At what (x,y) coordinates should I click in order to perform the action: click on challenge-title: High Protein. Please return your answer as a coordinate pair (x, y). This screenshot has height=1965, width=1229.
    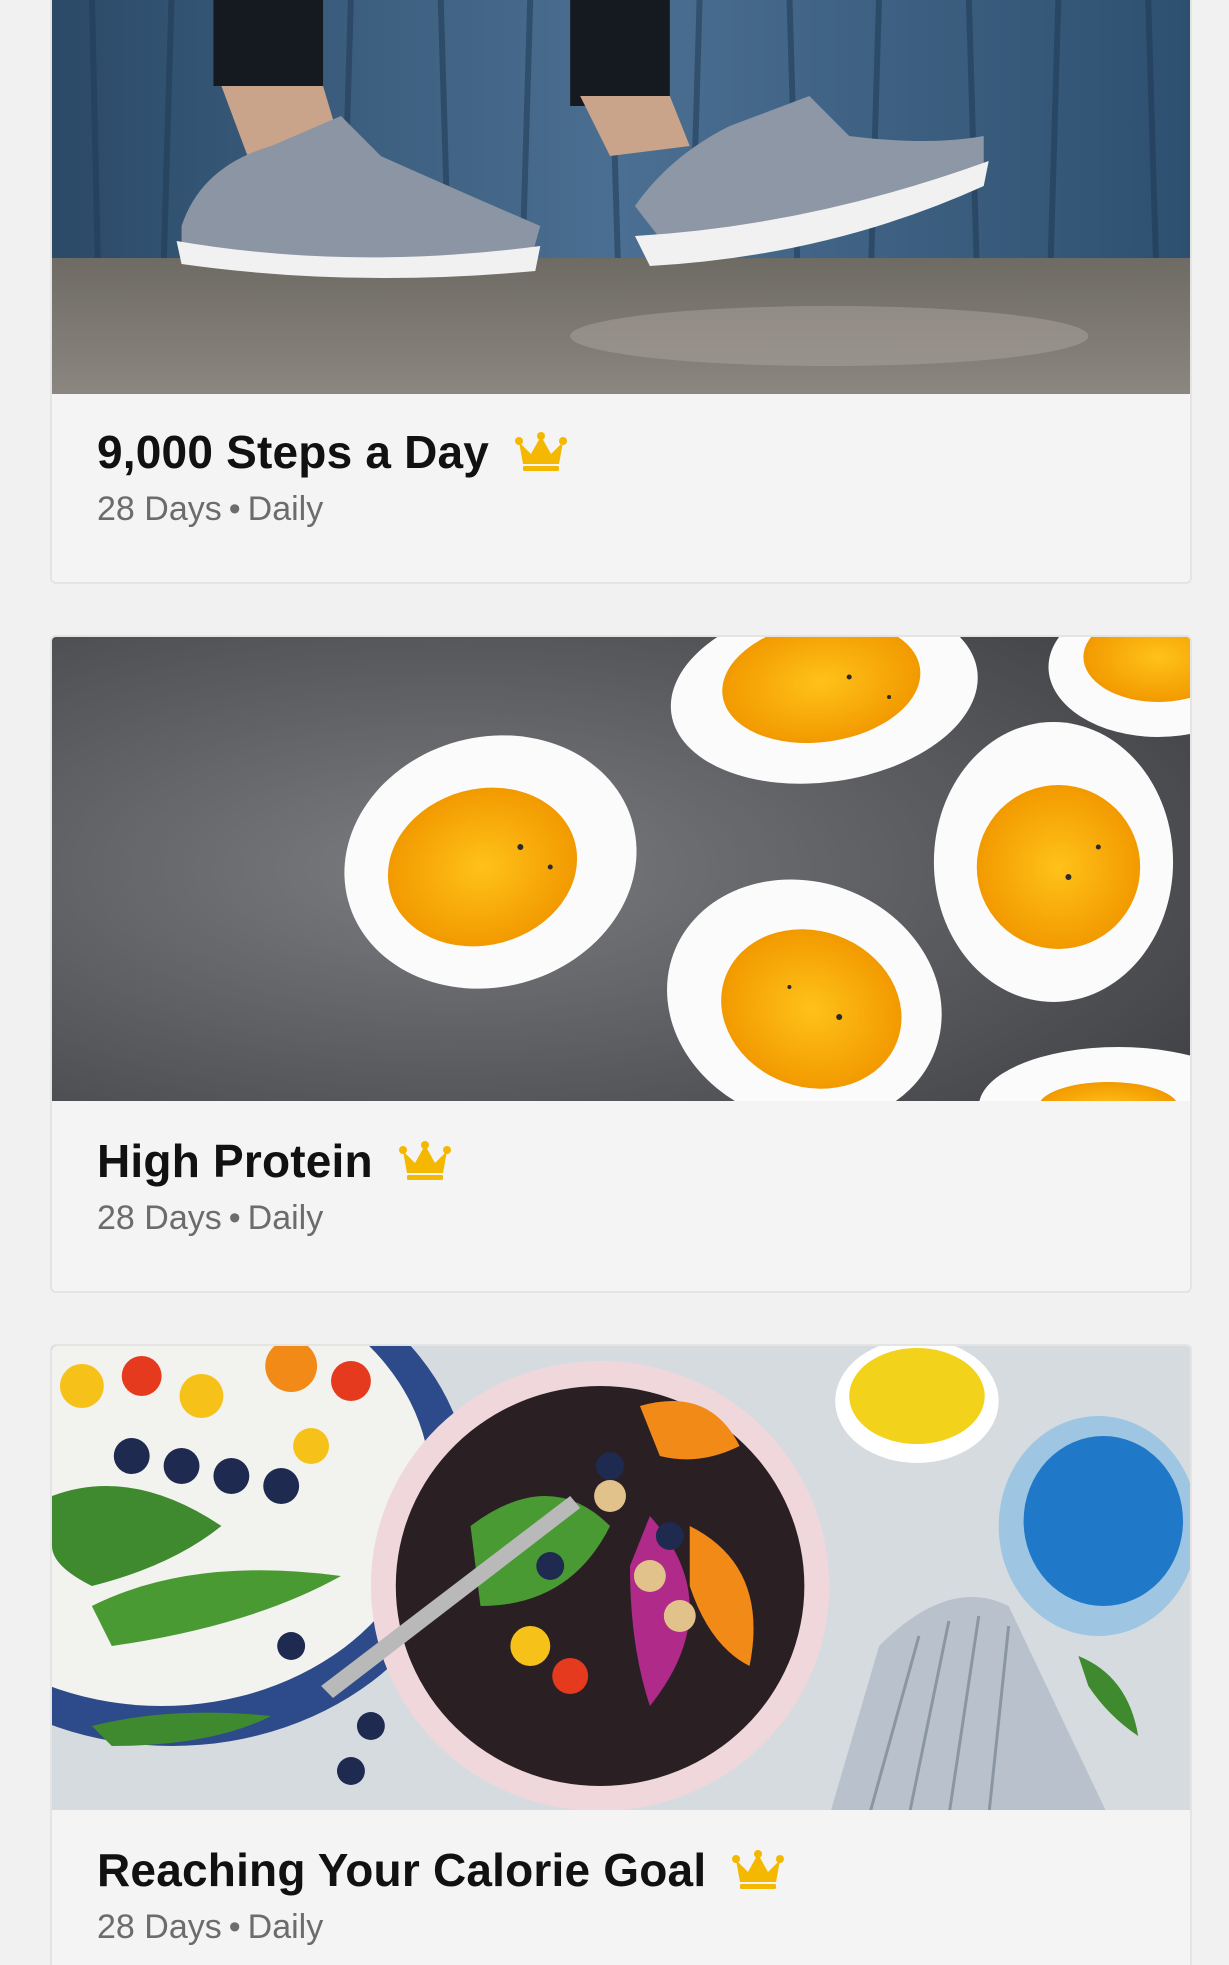
    Looking at the image, I should click on (235, 1161).